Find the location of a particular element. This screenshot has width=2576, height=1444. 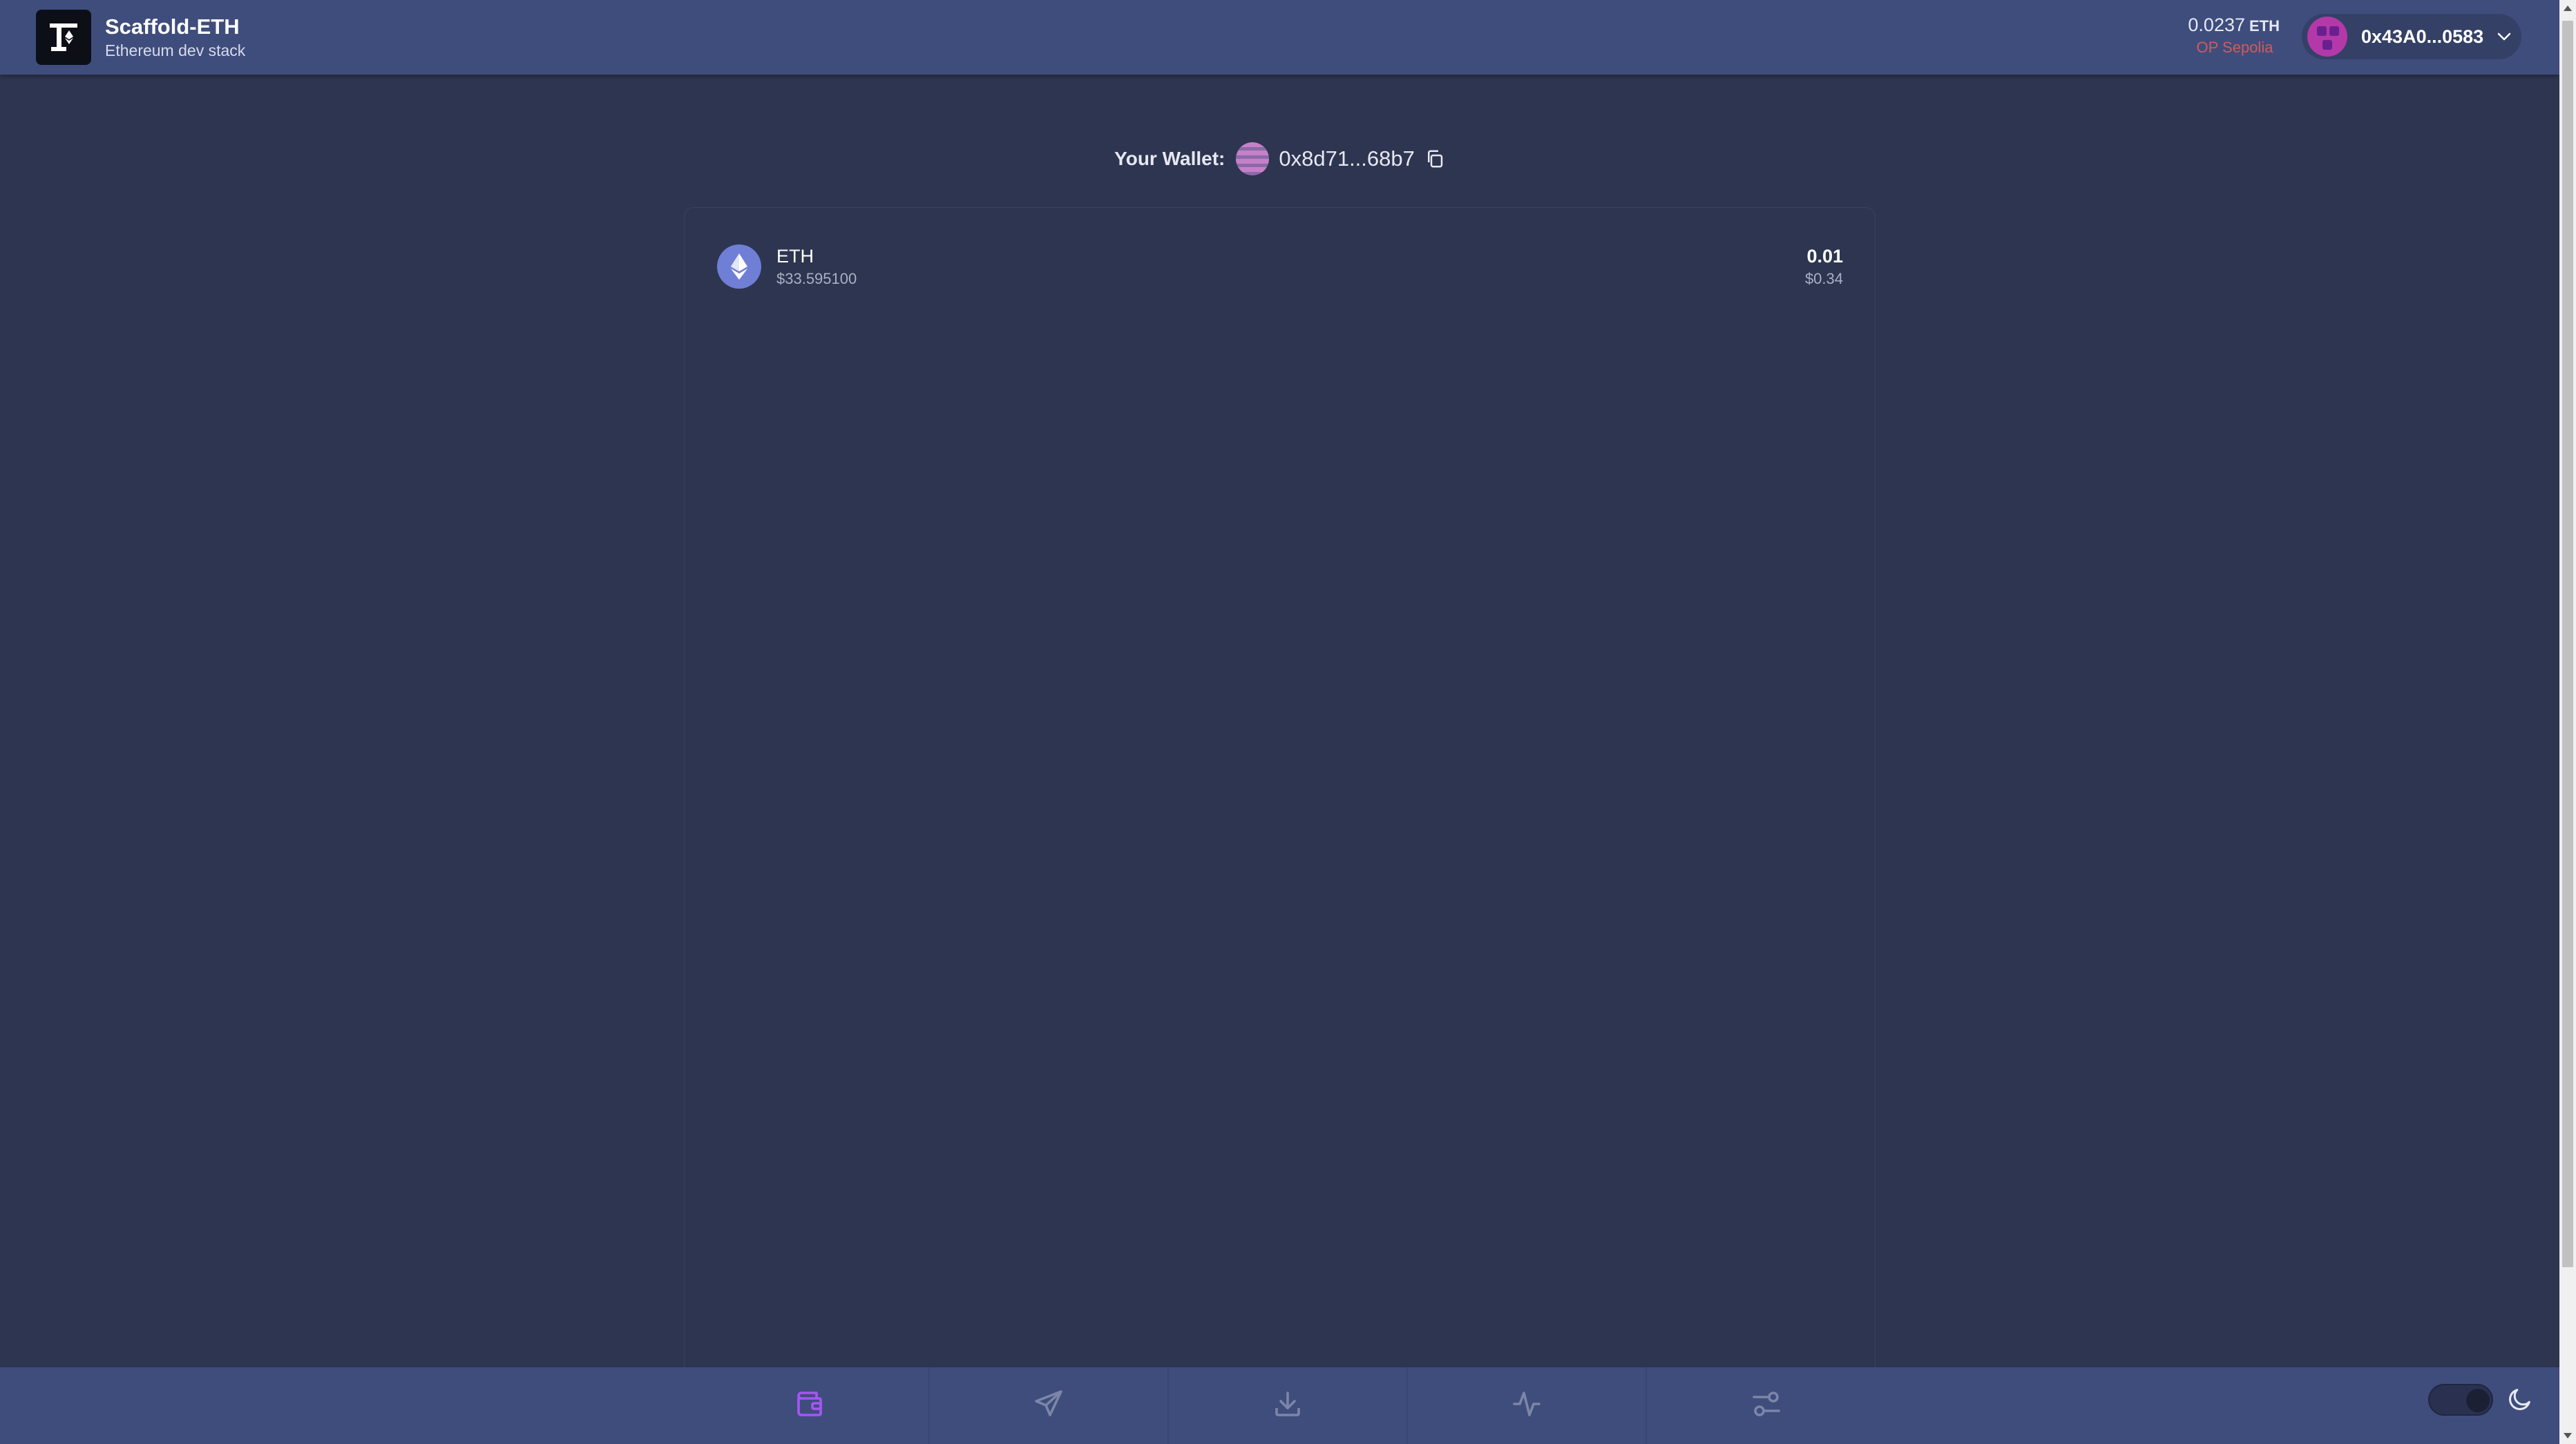

token-usd-value: $0.34 is located at coordinates (1823, 278).